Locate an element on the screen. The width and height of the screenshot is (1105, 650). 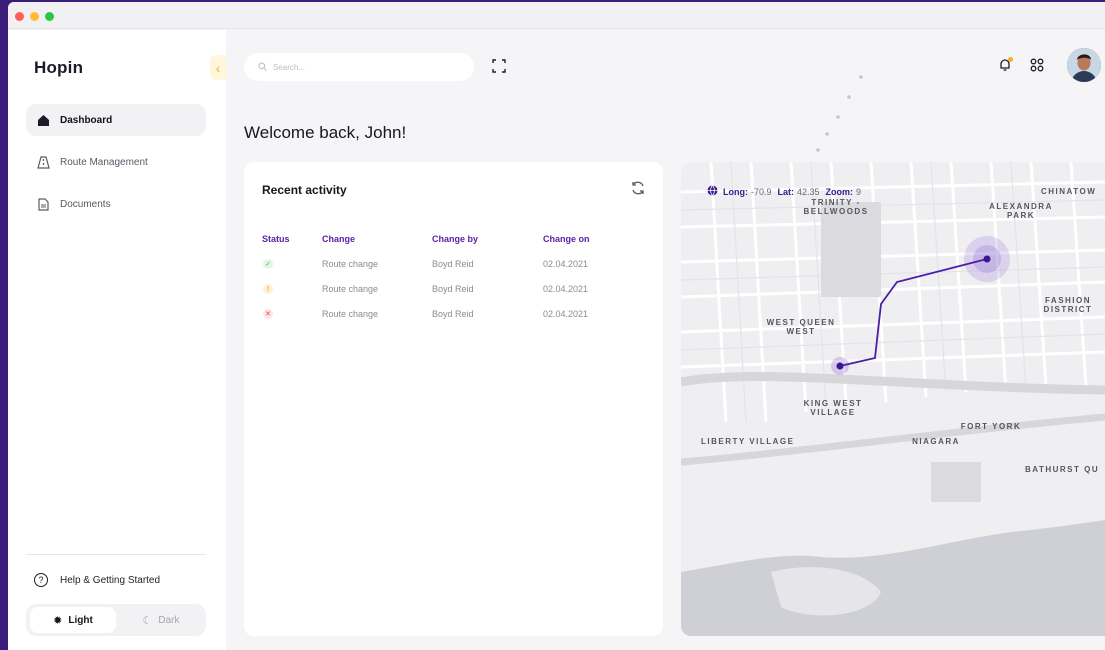
warning-icon: ! is located at coordinates (268, 289).